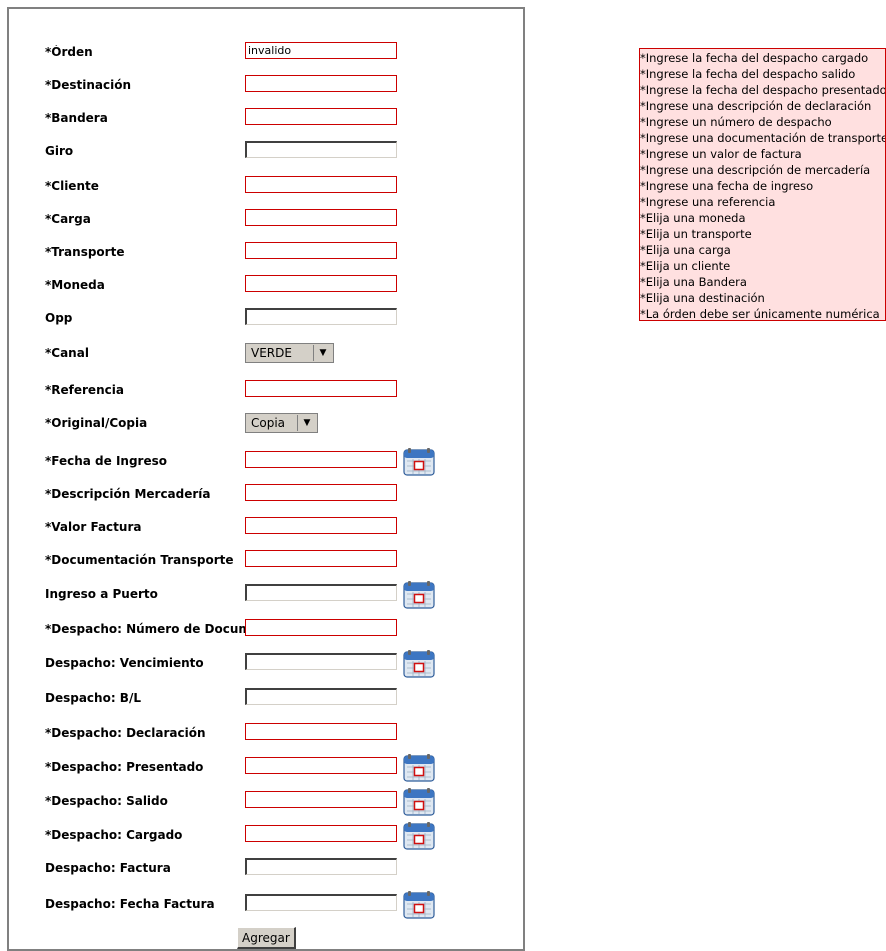 Image resolution: width=886 pixels, height=951 pixels. I want to click on label-despacho-factura: Despacho: Factura, so click(108, 868).